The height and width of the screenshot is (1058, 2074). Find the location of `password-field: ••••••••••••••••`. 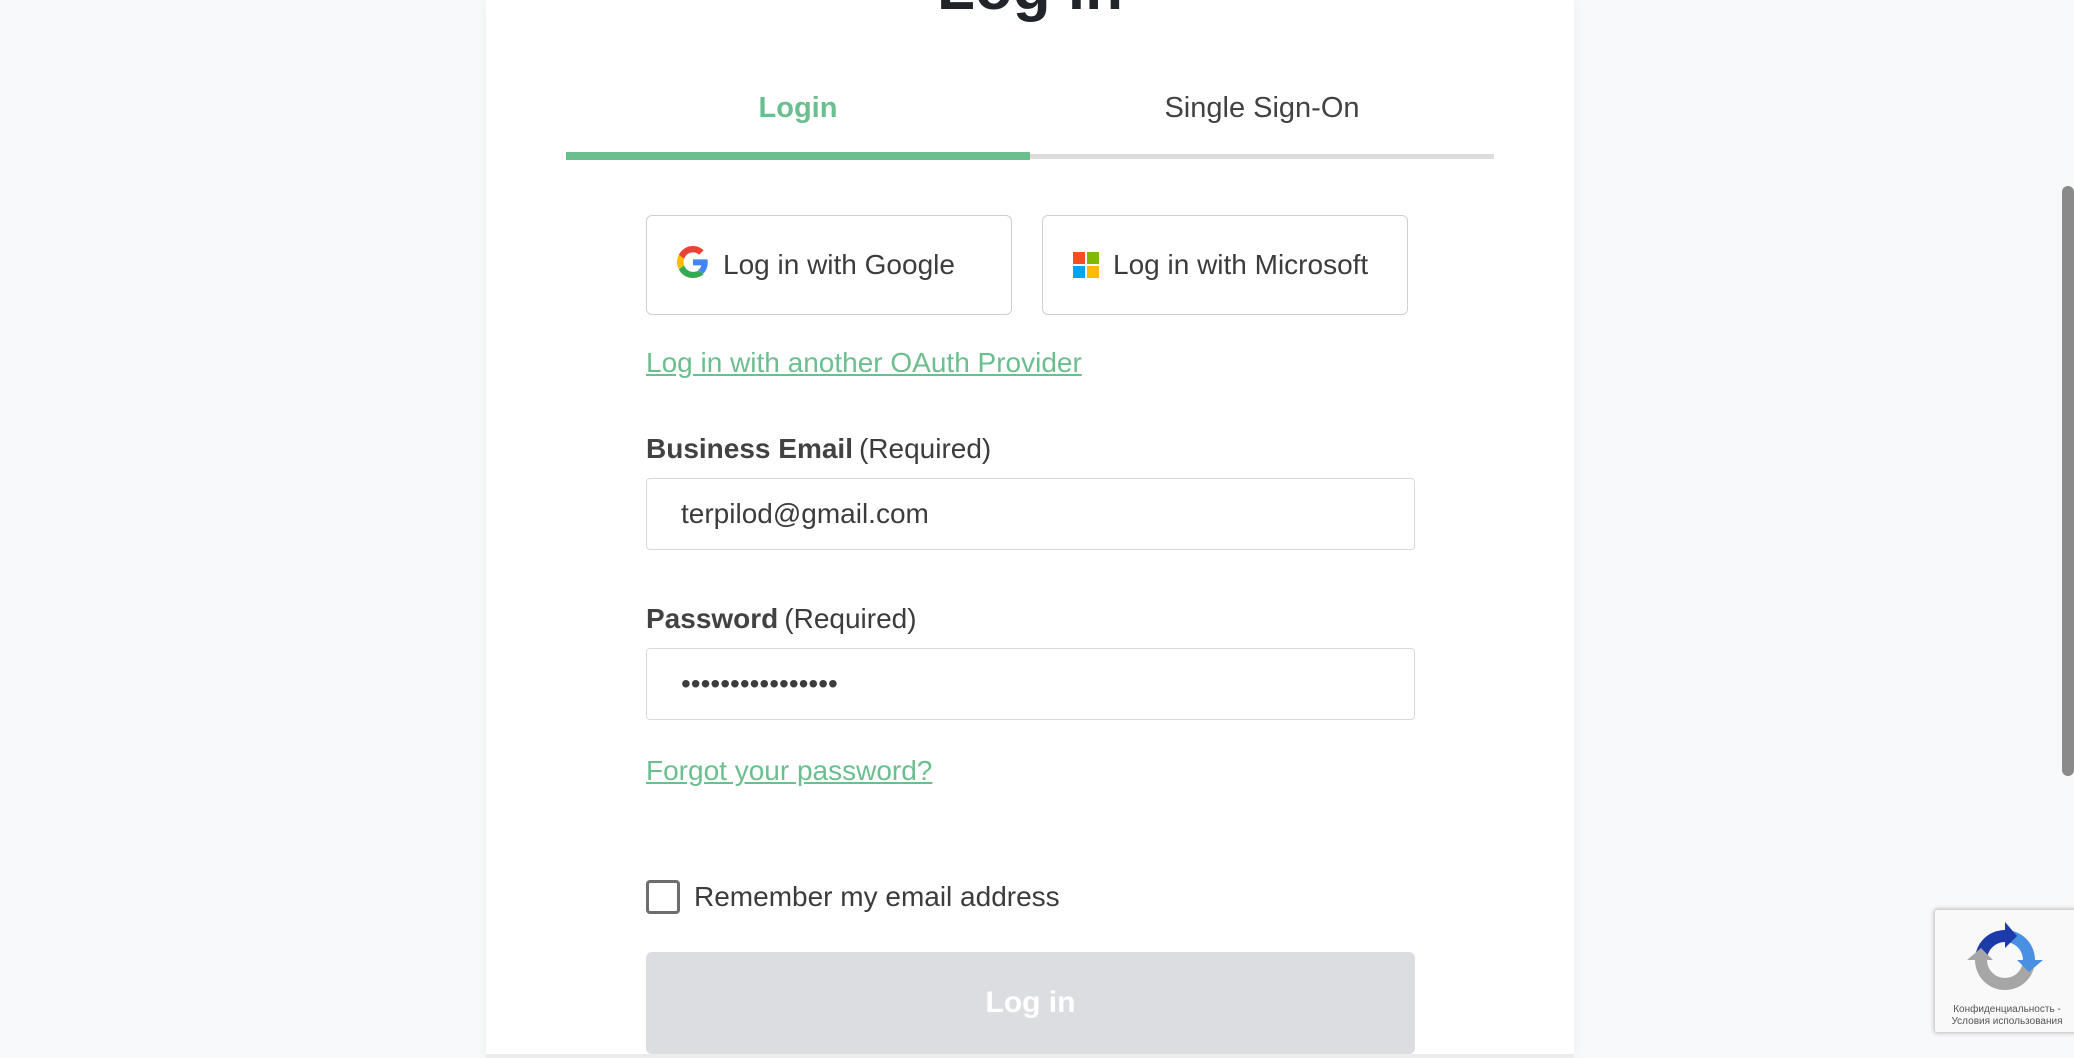

password-field: •••••••••••••••• is located at coordinates (1030, 684).